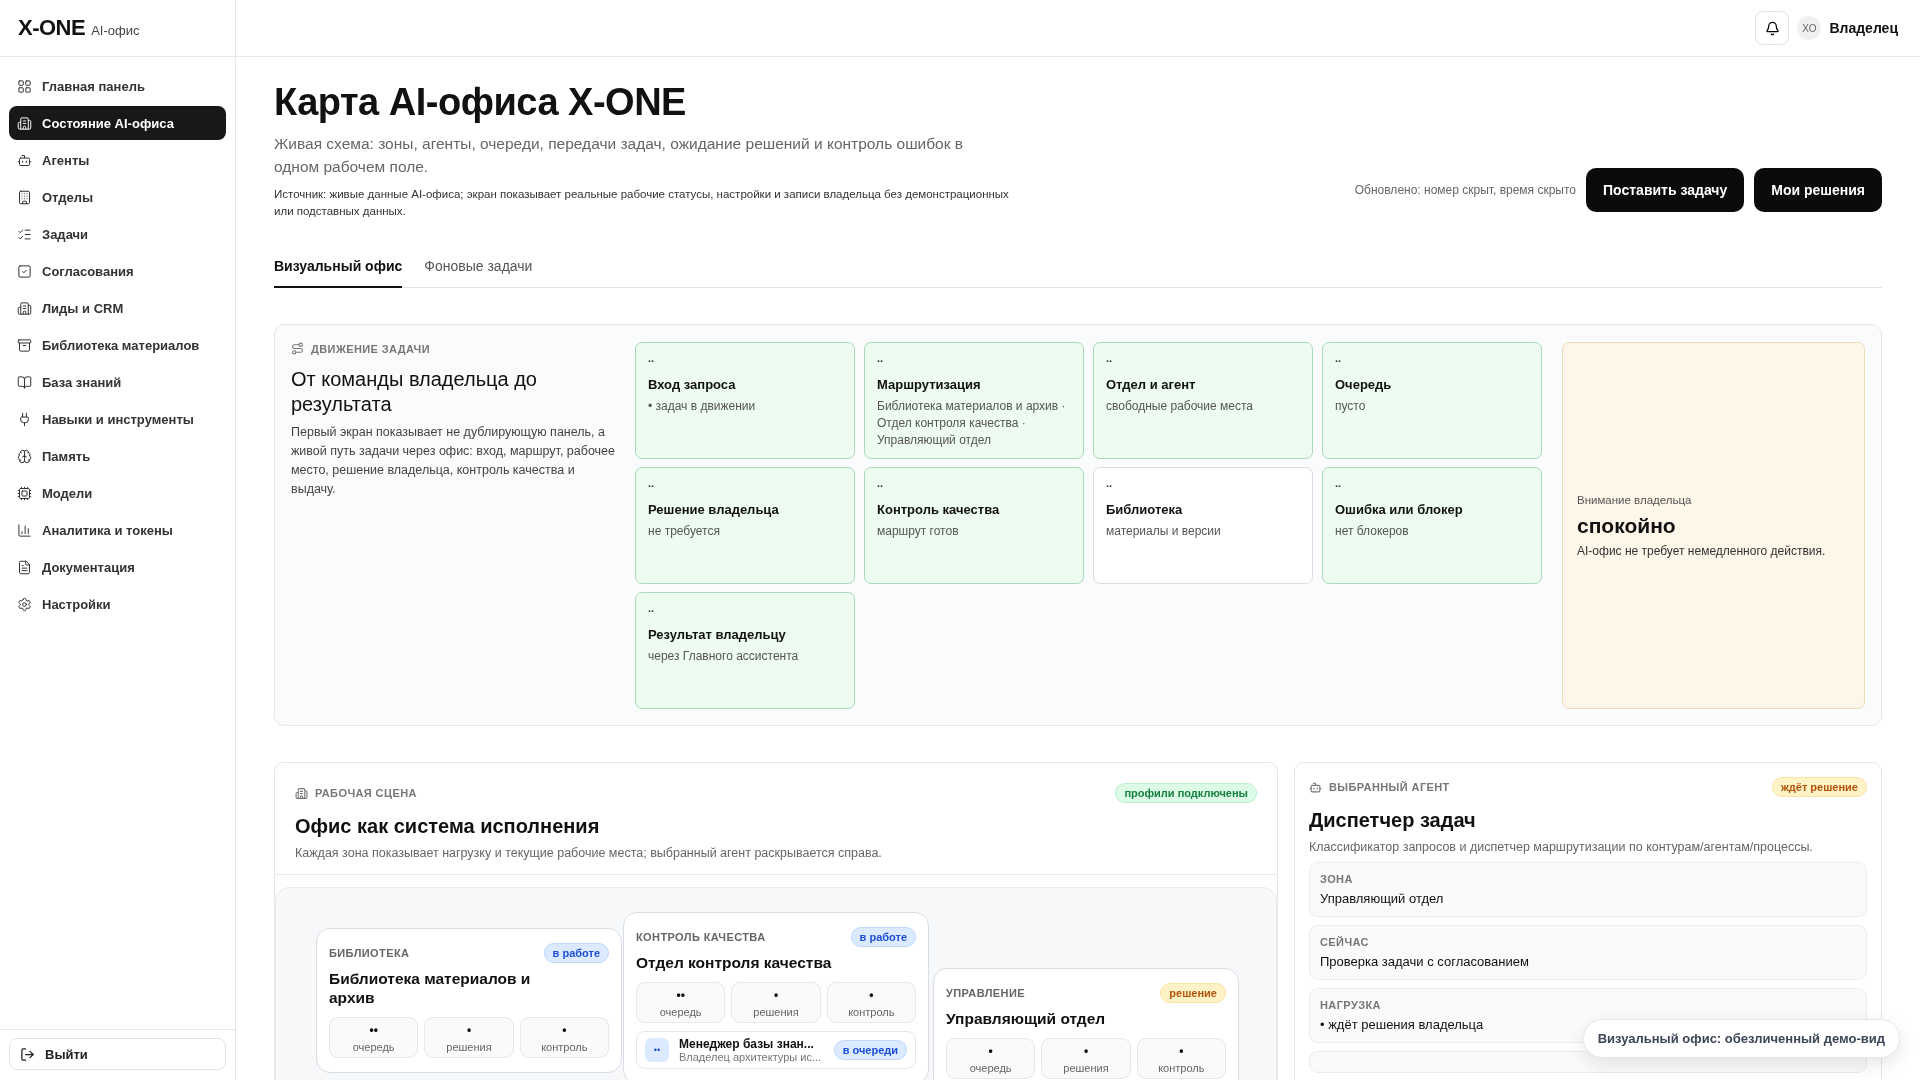  Describe the element at coordinates (870, 1050) in the screenshot. I see `status-badge: в очереди` at that location.